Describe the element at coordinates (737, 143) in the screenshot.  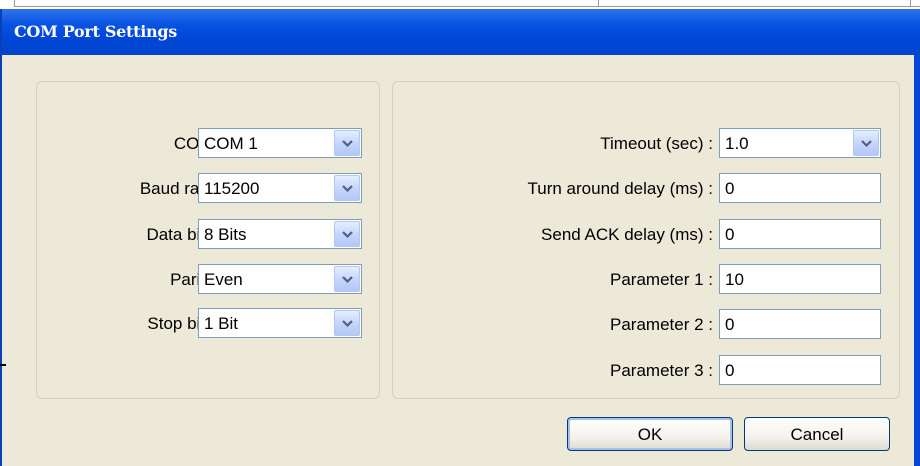
I see `timeout-value: 1.0` at that location.